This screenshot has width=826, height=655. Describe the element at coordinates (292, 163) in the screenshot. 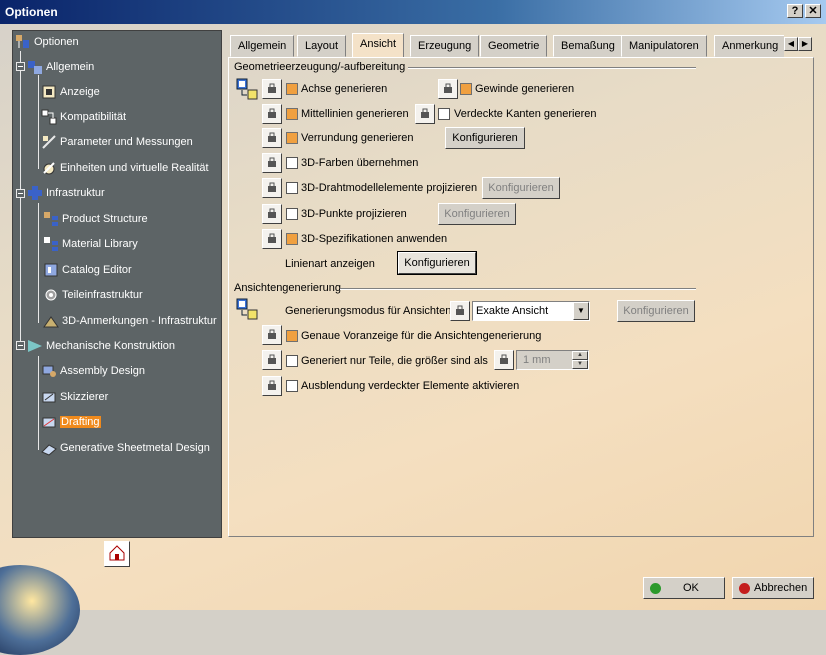

I see `checkbox-farben` at that location.